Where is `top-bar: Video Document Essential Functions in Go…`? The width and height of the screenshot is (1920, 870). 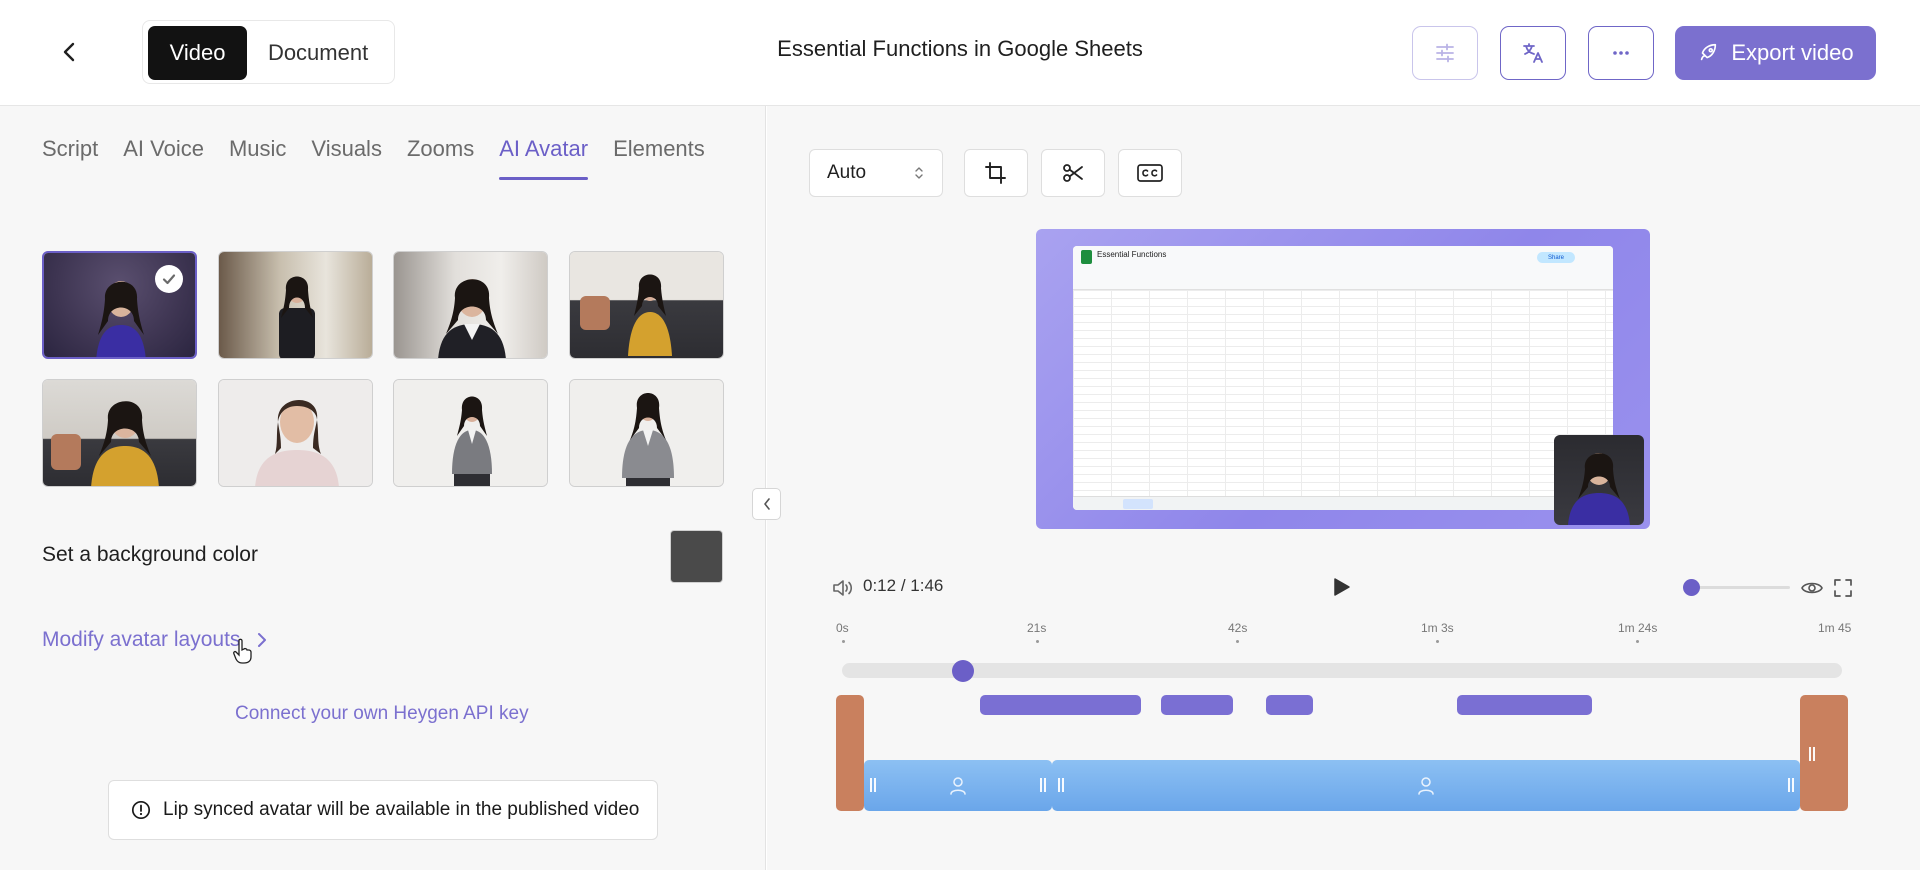 top-bar: Video Document Essential Functions in Go… is located at coordinates (960, 53).